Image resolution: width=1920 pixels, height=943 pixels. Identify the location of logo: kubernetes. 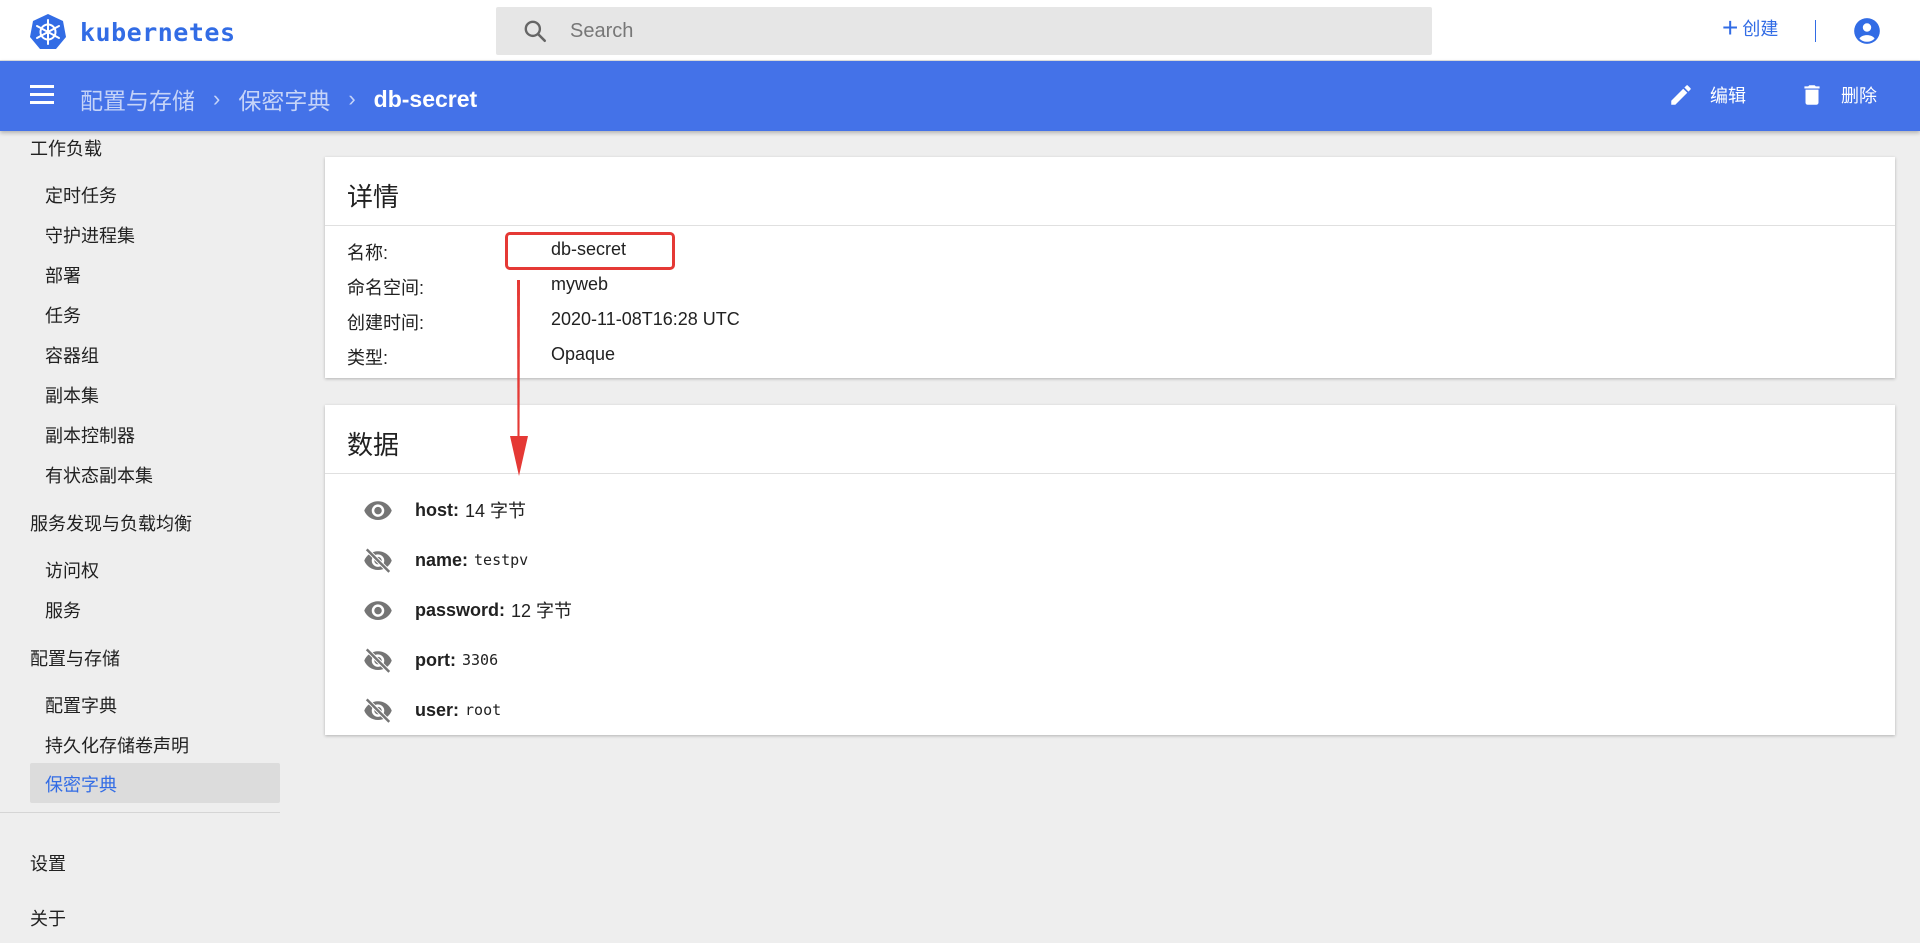
(132, 32).